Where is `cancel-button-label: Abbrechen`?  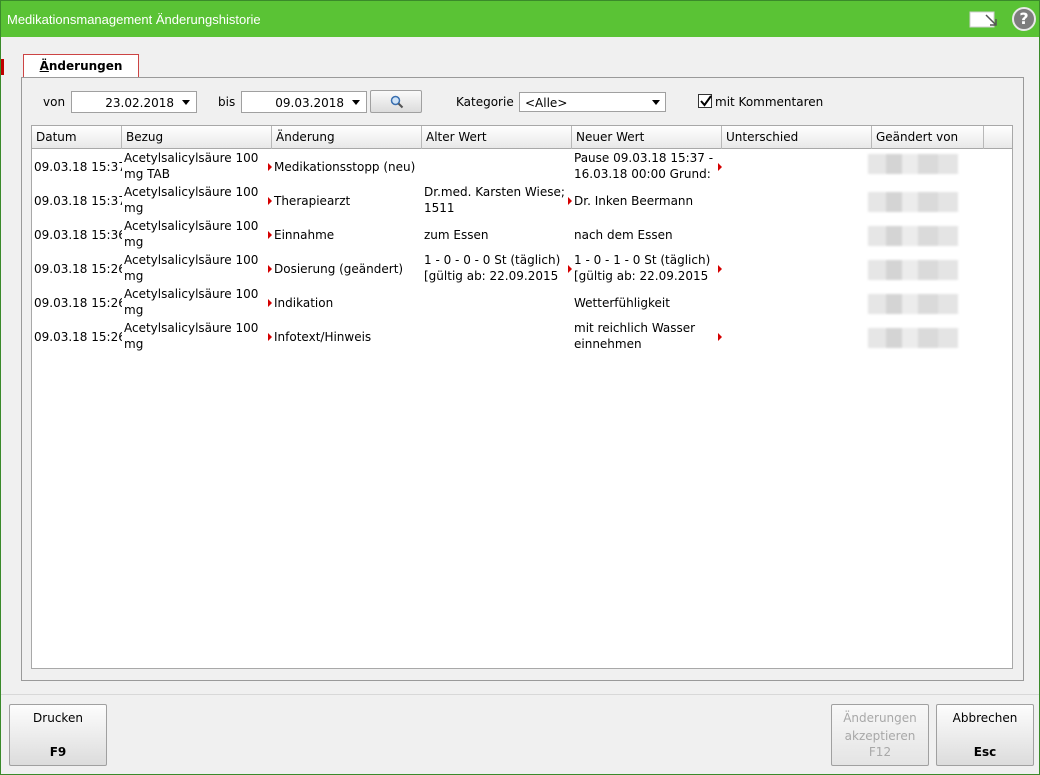
cancel-button-label: Abbrechen is located at coordinates (985, 718).